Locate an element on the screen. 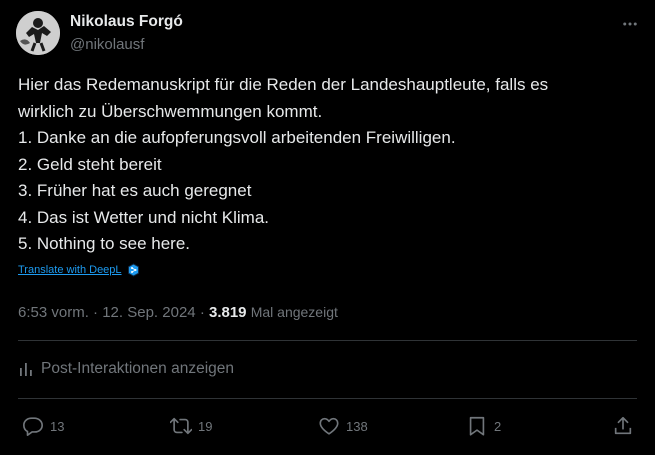 Image resolution: width=655 pixels, height=455 pixels. heart-icon is located at coordinates (329, 426).